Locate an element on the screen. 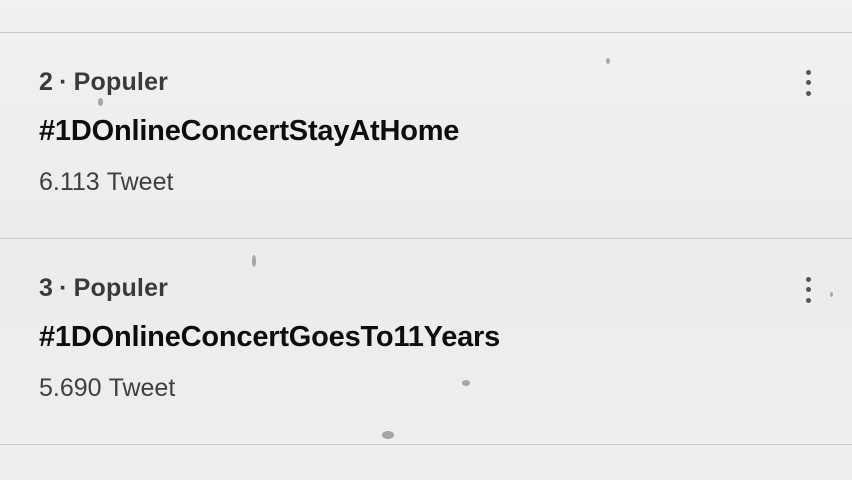  chevron-down-icon: ▾ is located at coordinates (357, 1).